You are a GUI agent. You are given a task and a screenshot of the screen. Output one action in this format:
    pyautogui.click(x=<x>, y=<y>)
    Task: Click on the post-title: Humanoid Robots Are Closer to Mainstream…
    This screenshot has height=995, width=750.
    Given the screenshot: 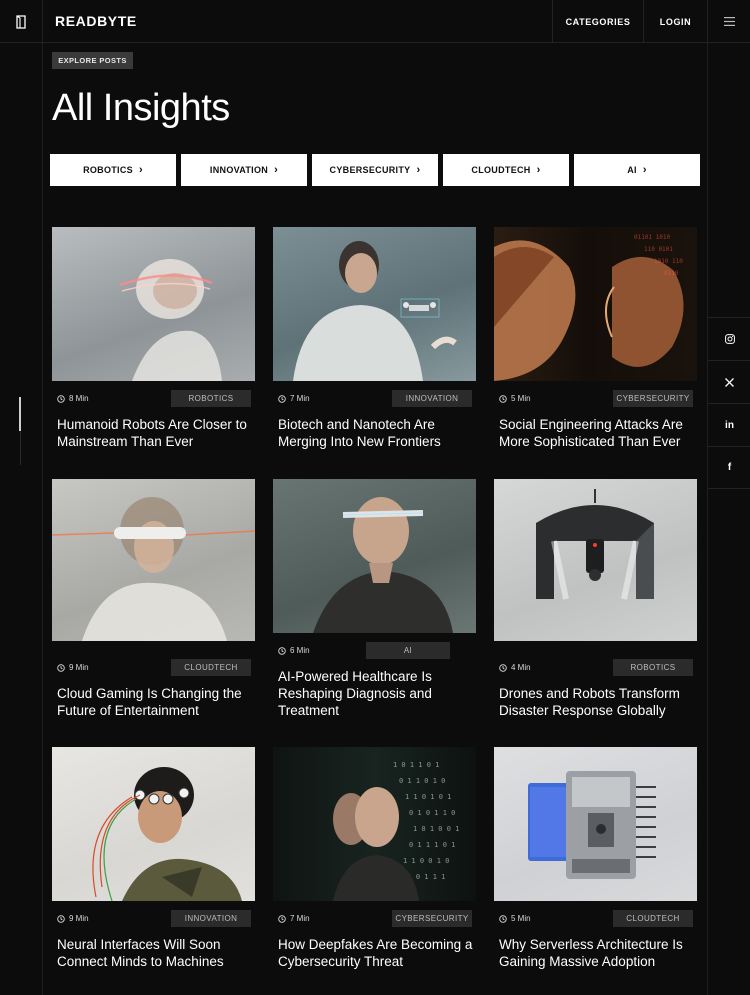 What is the action you would take?
    pyautogui.click(x=155, y=433)
    